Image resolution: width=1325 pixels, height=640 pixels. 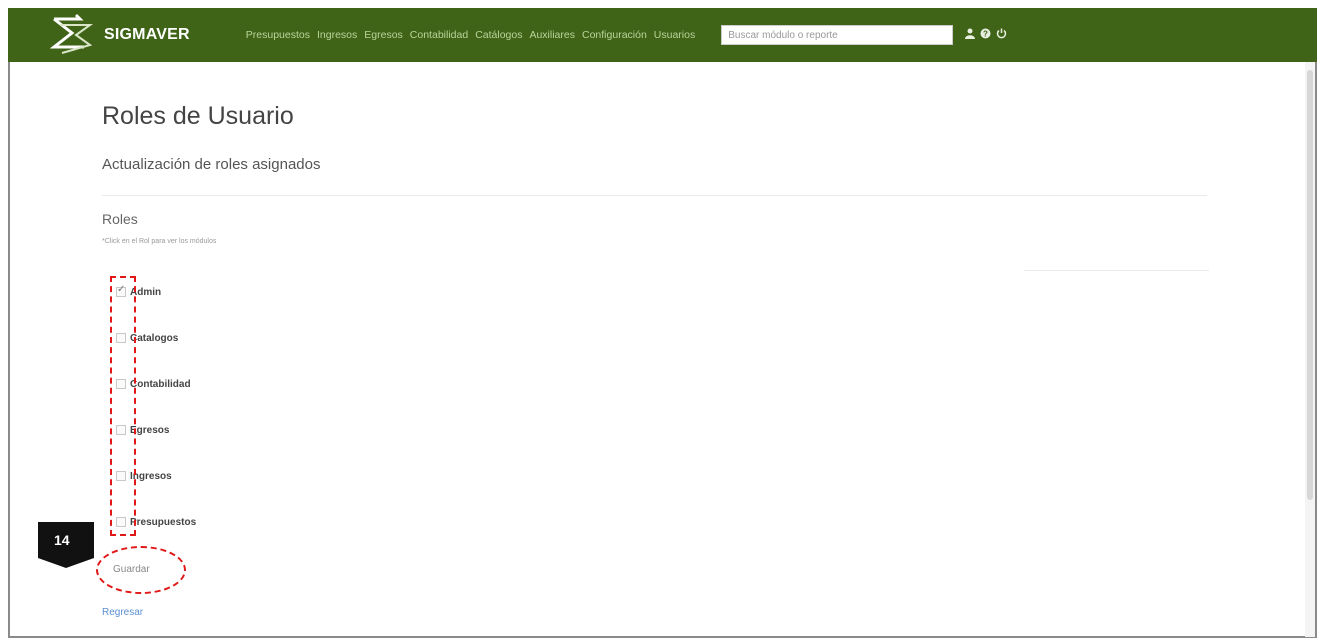 I want to click on menu-item-catalogos: Catálogos, so click(x=498, y=35).